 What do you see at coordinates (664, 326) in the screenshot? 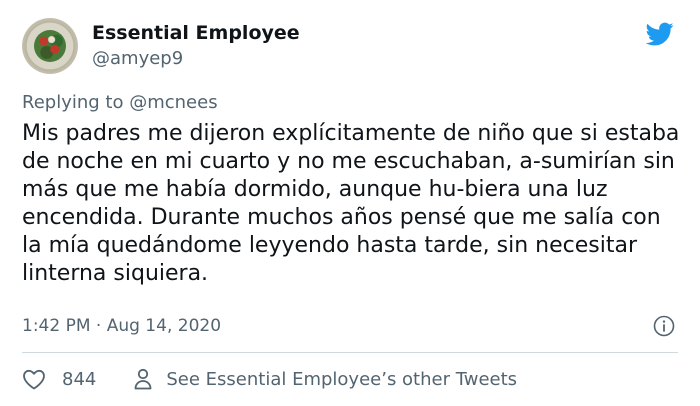
I see `info-icon` at bounding box center [664, 326].